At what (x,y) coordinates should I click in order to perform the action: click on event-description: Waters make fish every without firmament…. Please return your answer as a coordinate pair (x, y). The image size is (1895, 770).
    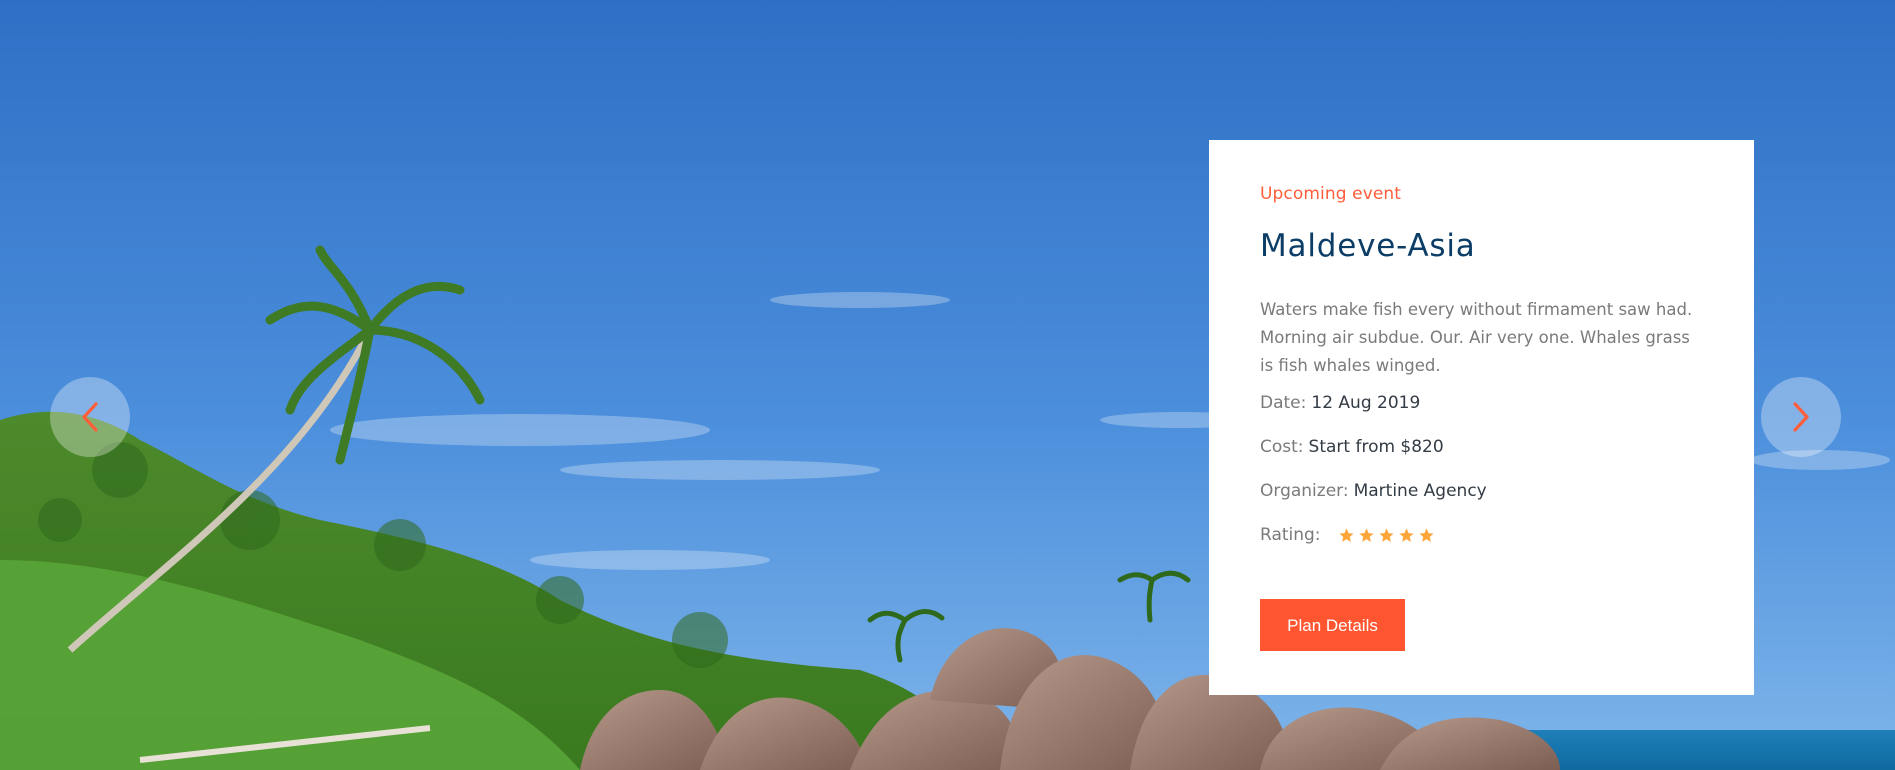
    Looking at the image, I should click on (1476, 337).